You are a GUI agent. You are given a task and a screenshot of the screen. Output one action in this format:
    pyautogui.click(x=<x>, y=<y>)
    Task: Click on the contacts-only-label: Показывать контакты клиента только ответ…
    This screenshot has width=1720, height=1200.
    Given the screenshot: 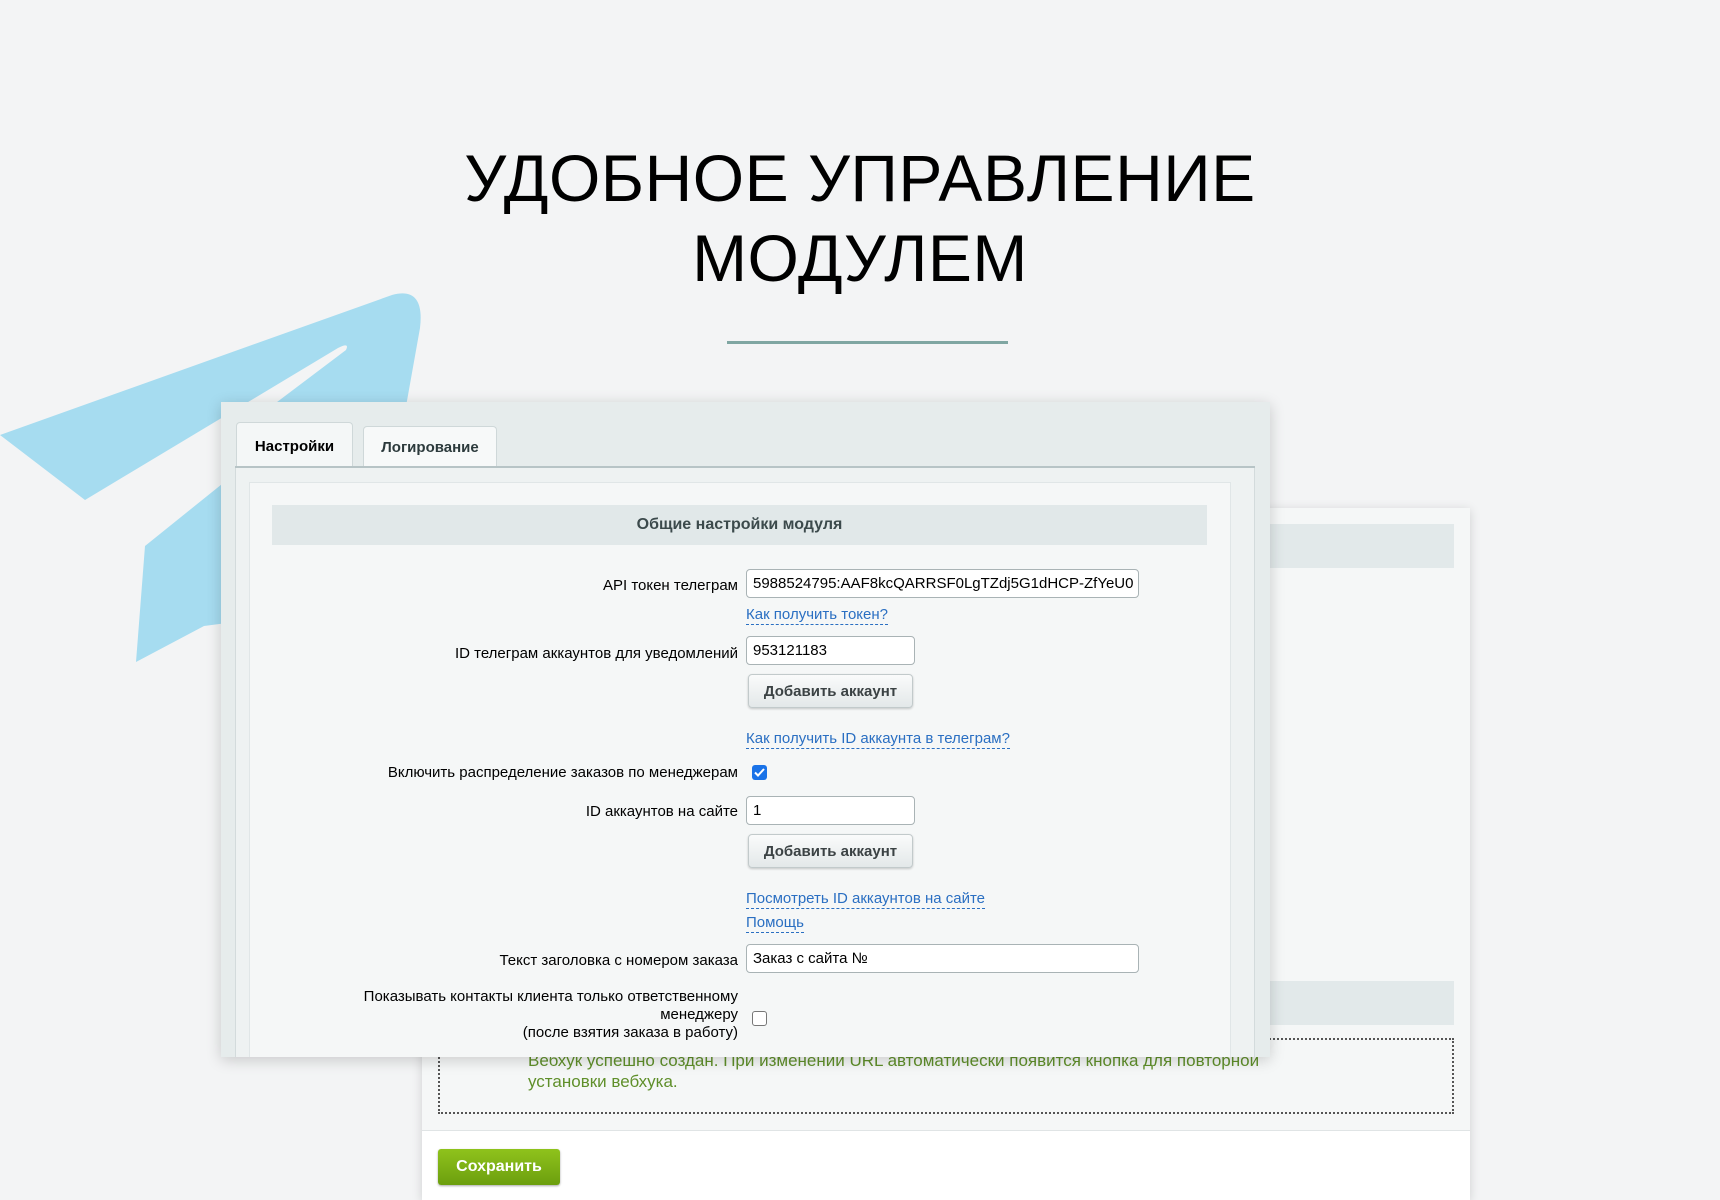 What is the action you would take?
    pyautogui.click(x=551, y=1015)
    